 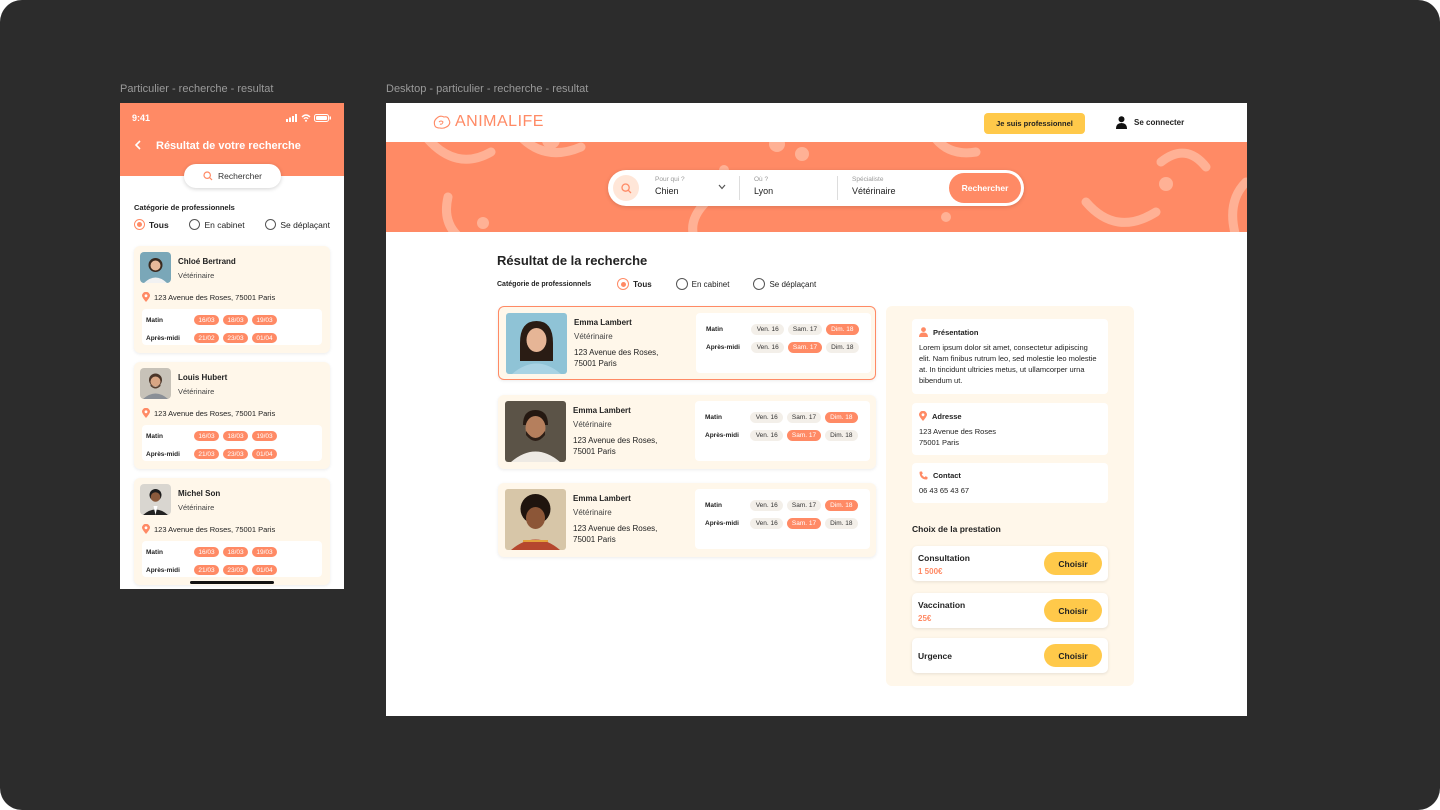 What do you see at coordinates (197, 89) in the screenshot?
I see `mobile-frame-label: Particulier - recherche - resultat` at bounding box center [197, 89].